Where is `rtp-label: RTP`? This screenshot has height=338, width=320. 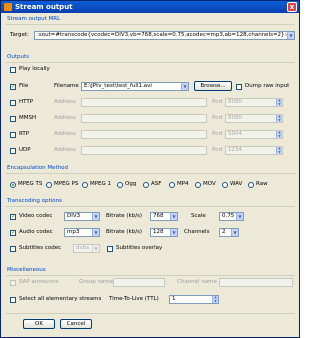
rtp-label: RTP is located at coordinates (24, 134).